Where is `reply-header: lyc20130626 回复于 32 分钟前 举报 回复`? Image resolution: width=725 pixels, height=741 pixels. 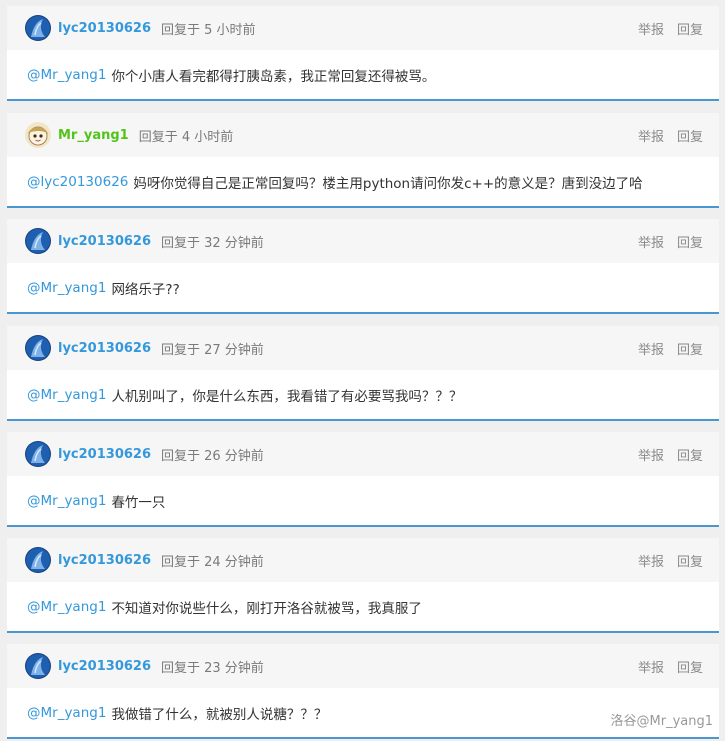 reply-header: lyc20130626 回复于 32 分钟前 举报 回复 is located at coordinates (363, 241).